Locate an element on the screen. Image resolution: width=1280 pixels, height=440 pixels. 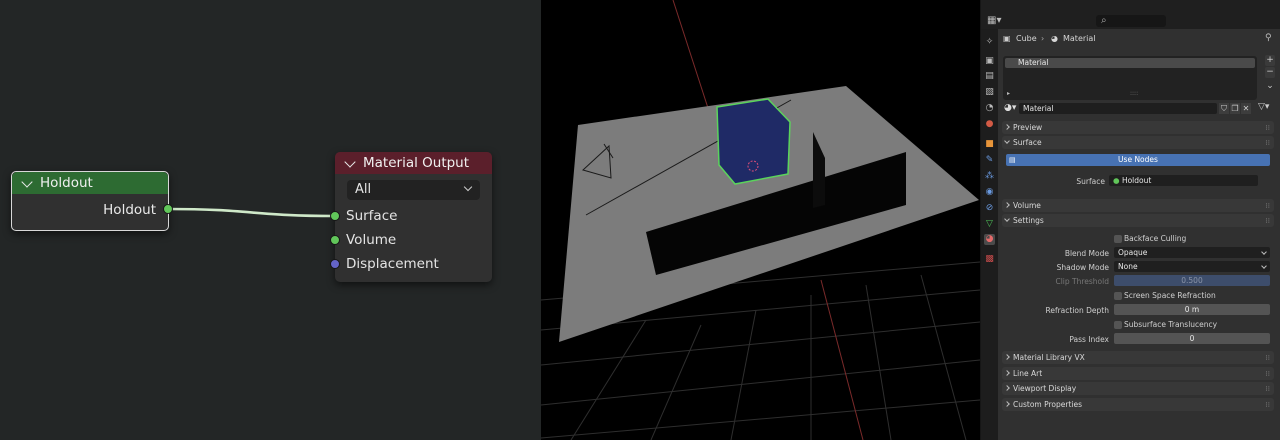
object-tab-icon: ■ is located at coordinates (989, 144).